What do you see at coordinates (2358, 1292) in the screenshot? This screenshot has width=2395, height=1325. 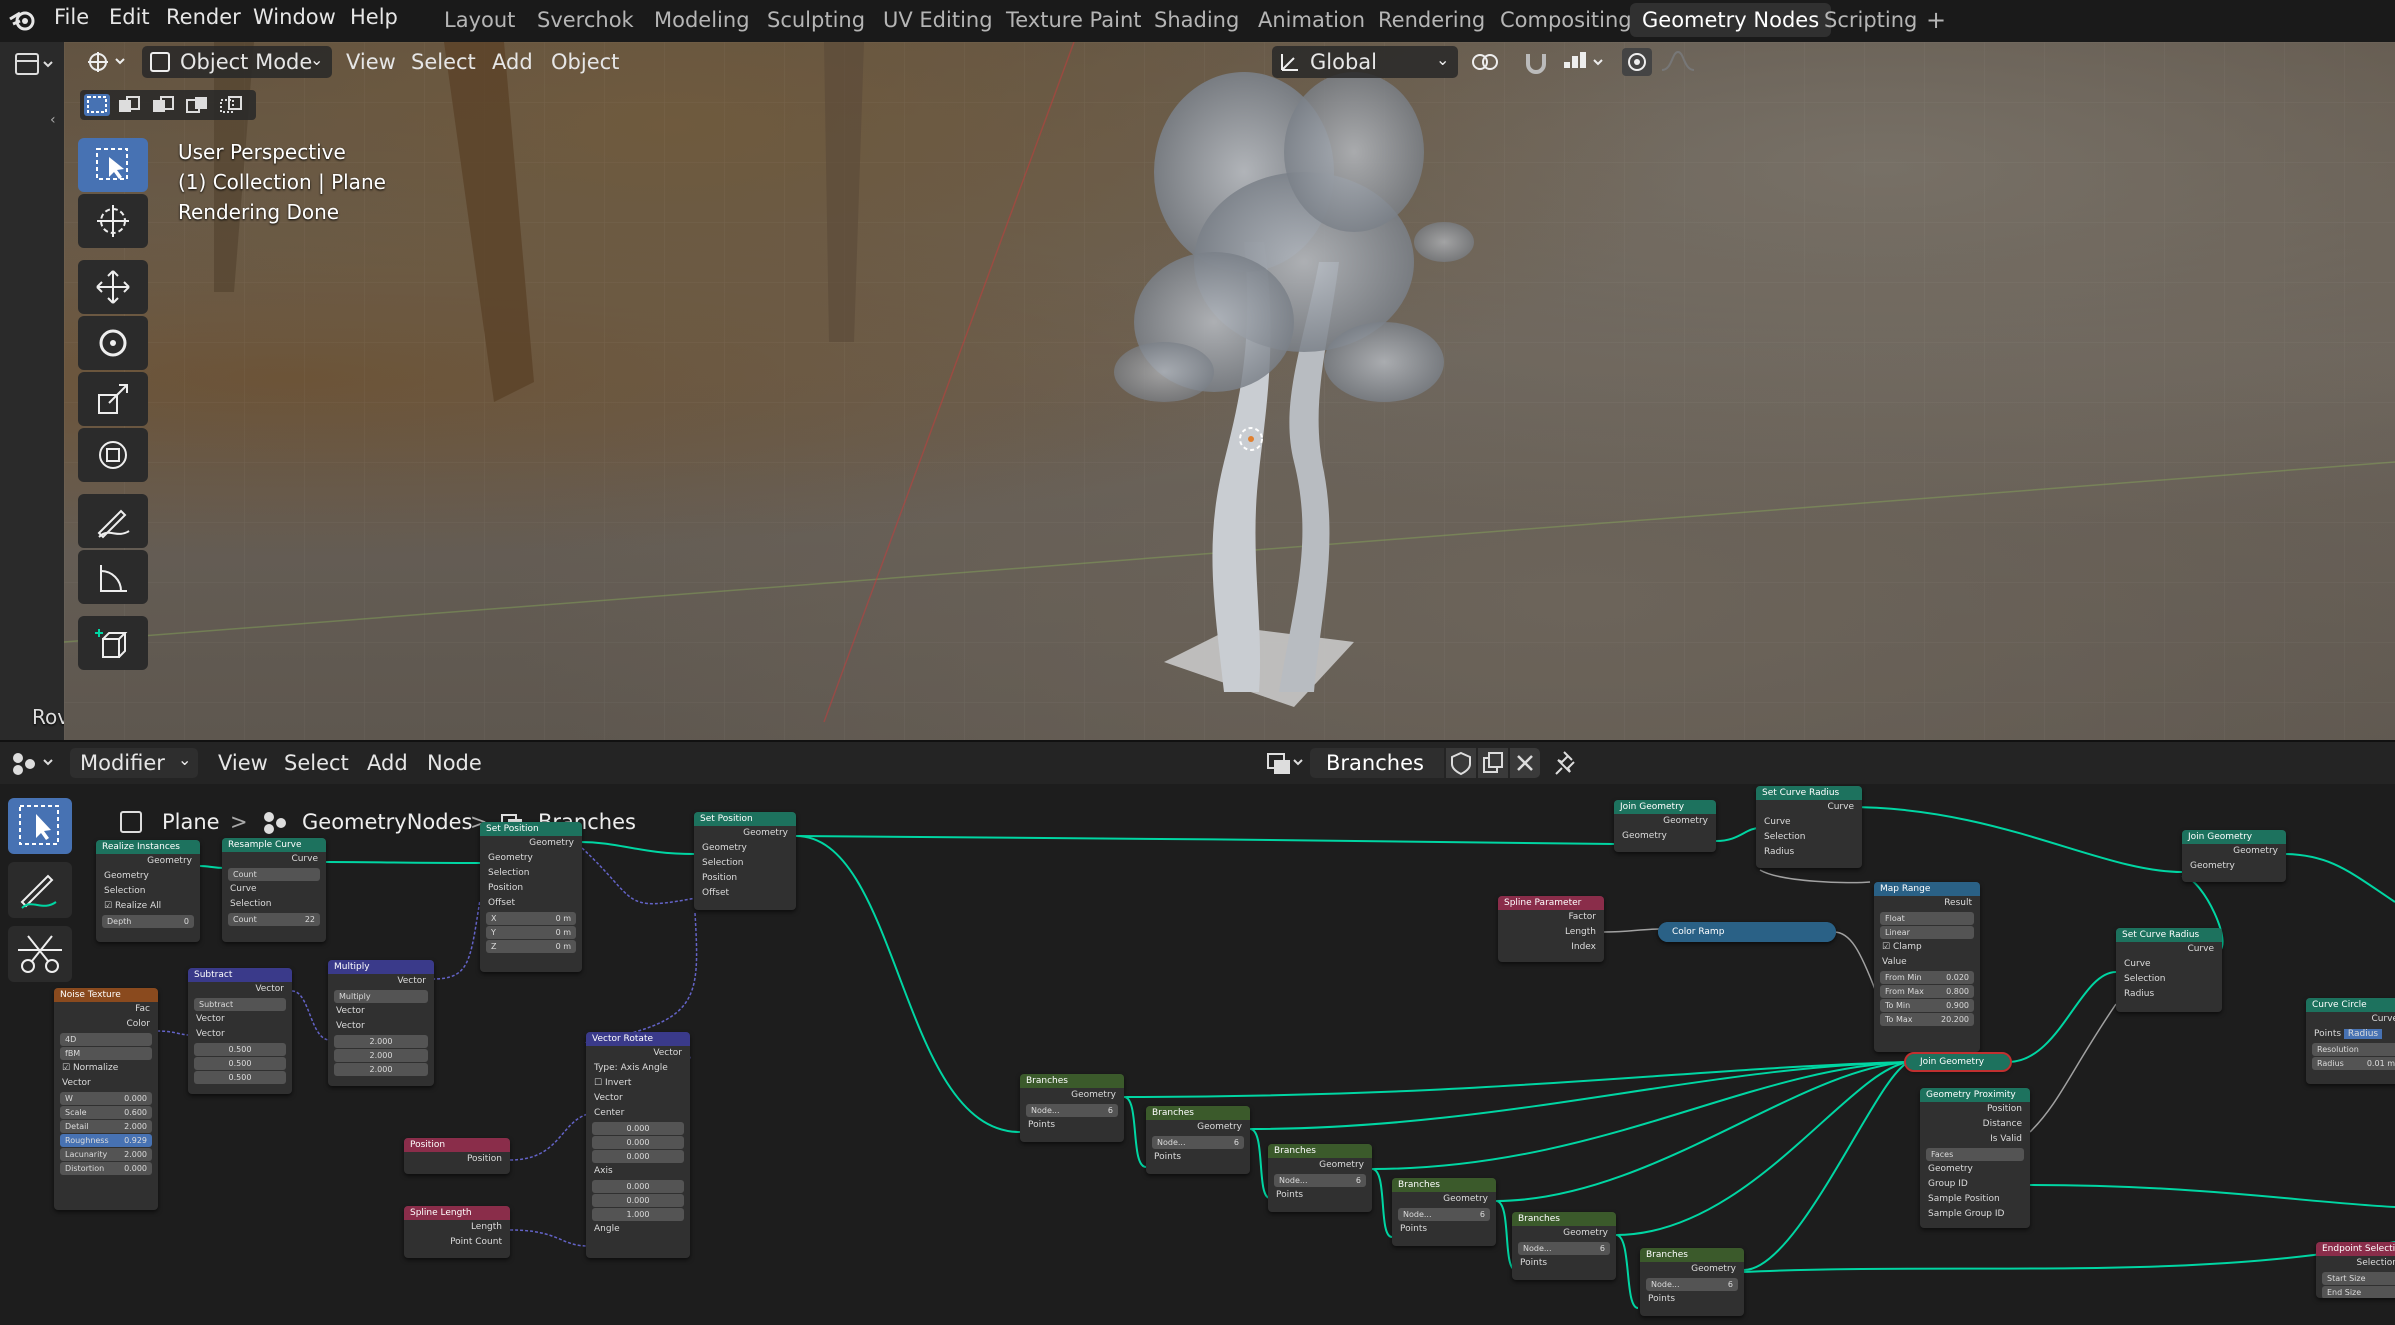 I see `end-size-field: End Size` at bounding box center [2358, 1292].